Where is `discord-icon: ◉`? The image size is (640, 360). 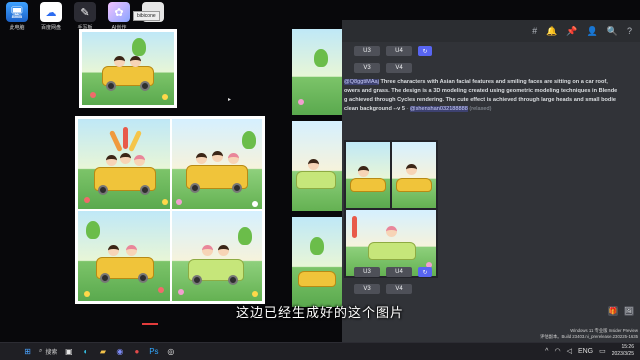 discord-icon: ◉ is located at coordinates (119, 351).